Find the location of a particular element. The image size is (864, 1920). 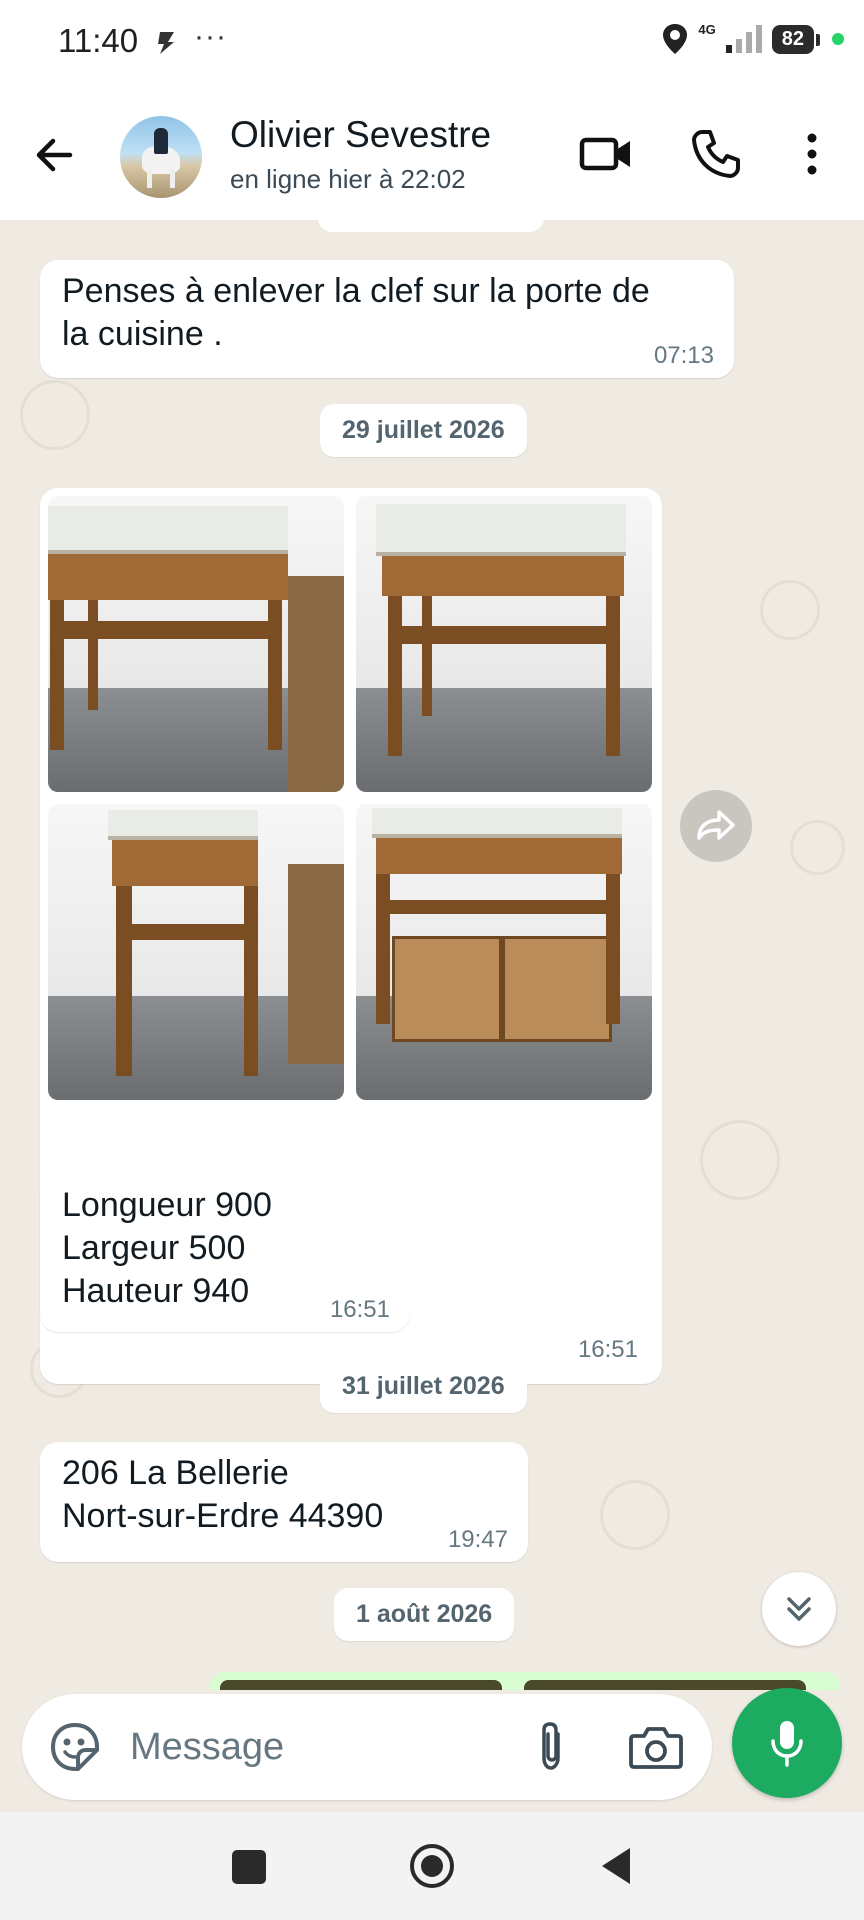

message-input is located at coordinates (320, 1747).